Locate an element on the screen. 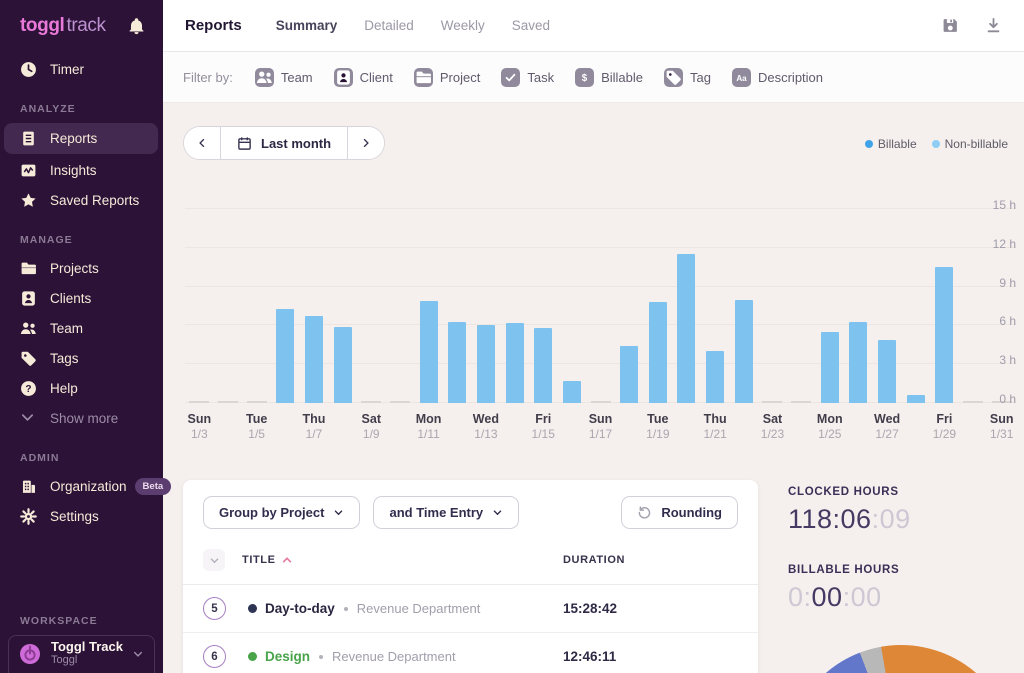 This screenshot has width=1024, height=673. notifications-bell-icon is located at coordinates (136, 26).